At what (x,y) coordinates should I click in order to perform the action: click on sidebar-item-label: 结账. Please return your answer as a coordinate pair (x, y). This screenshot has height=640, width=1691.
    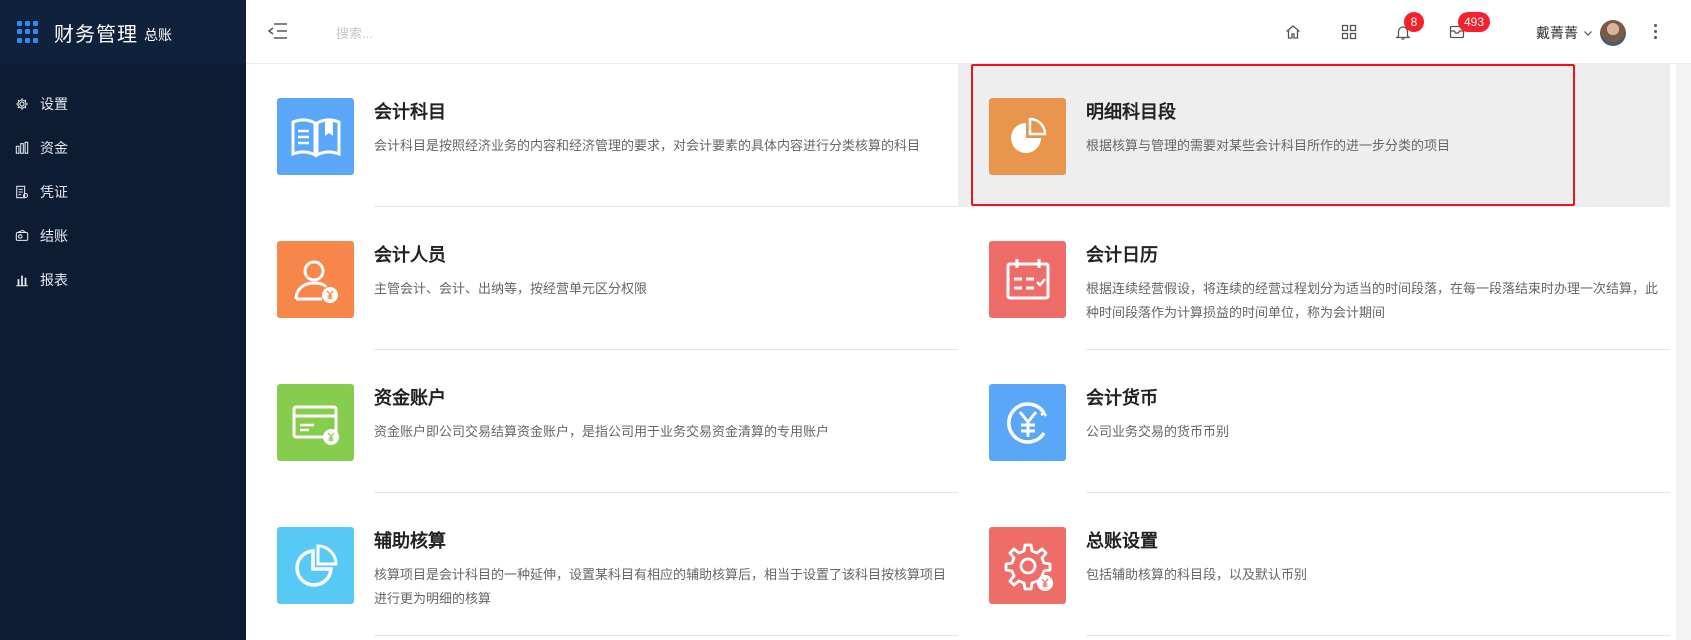
    Looking at the image, I should click on (54, 236).